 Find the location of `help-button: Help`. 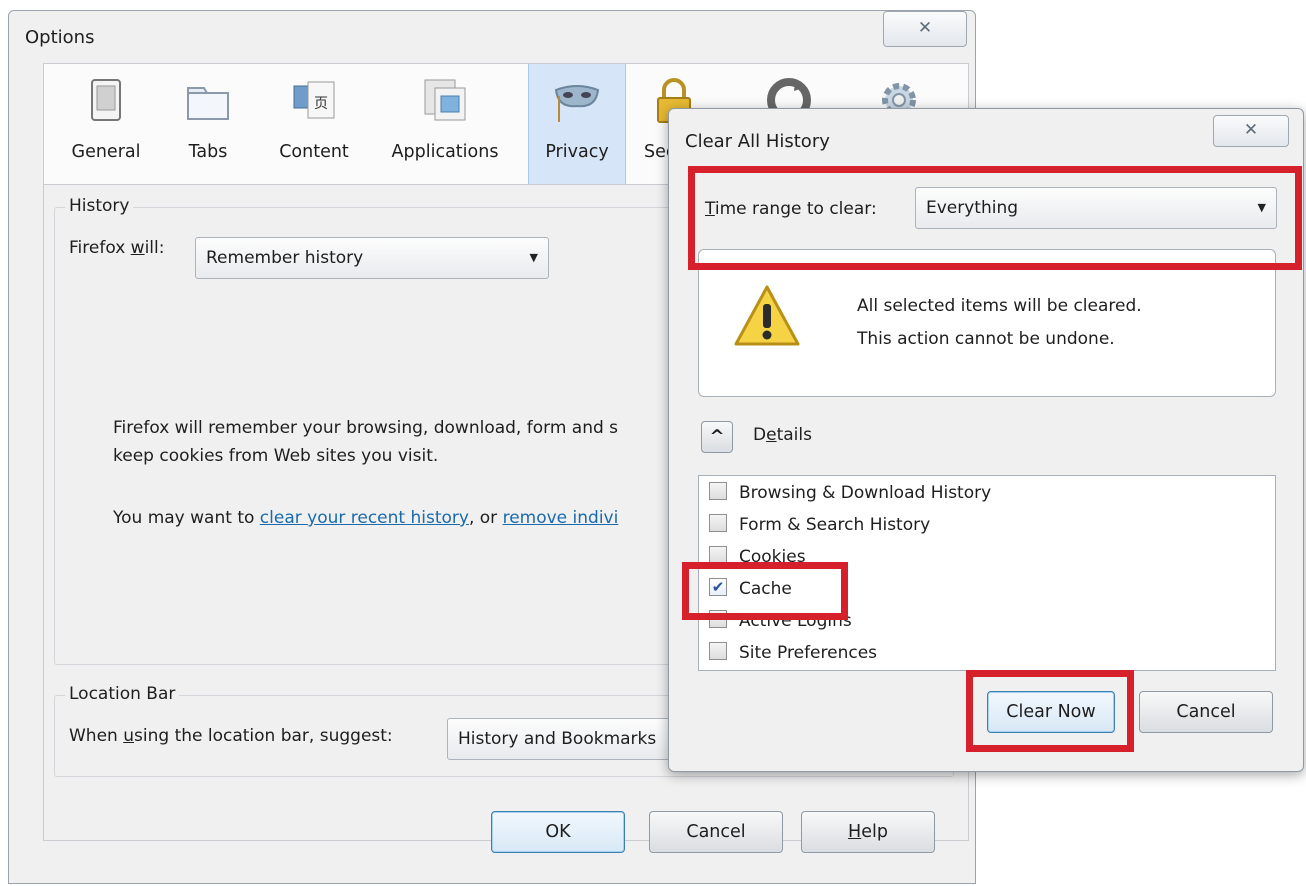

help-button: Help is located at coordinates (868, 832).